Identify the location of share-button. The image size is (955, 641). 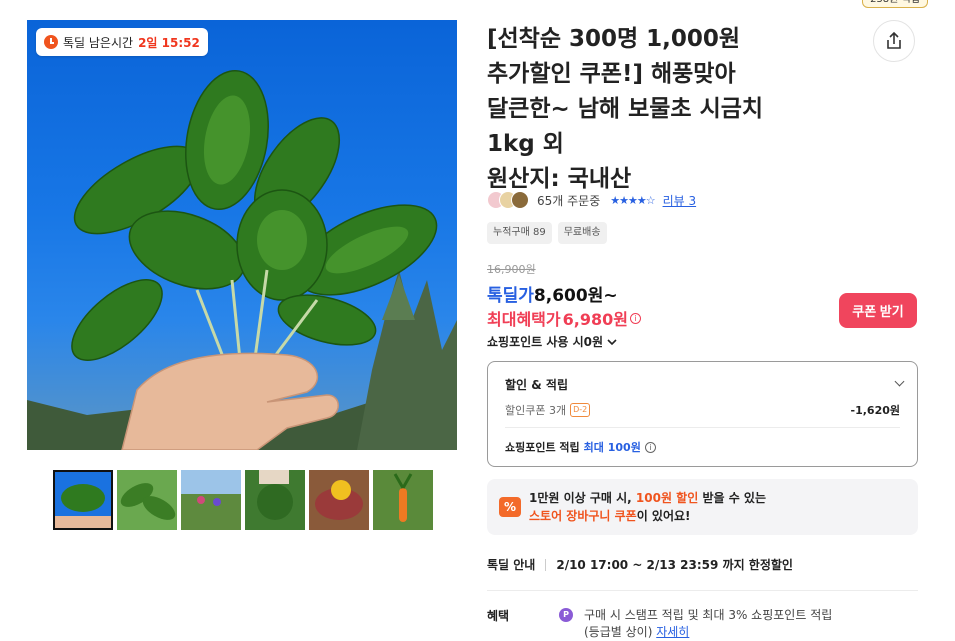
(894, 41).